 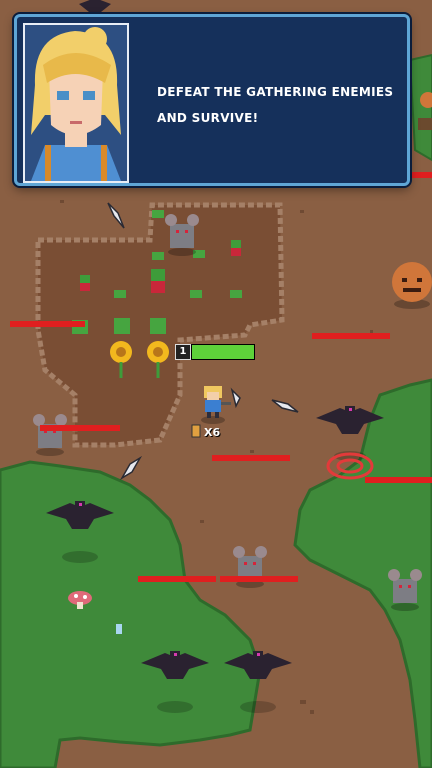 What do you see at coordinates (212, 432) in the screenshot?
I see `ammo-multiplier: X6` at bounding box center [212, 432].